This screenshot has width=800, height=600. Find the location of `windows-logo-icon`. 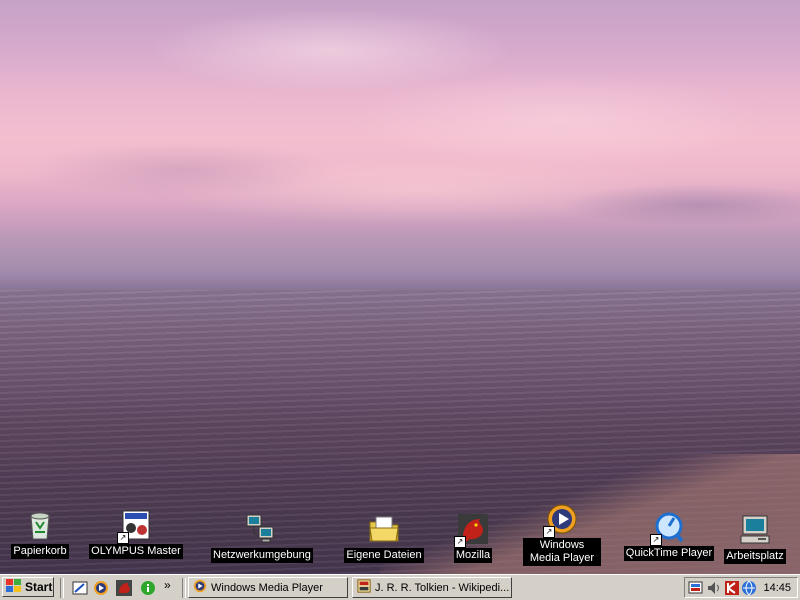

windows-logo-icon is located at coordinates (14, 587).